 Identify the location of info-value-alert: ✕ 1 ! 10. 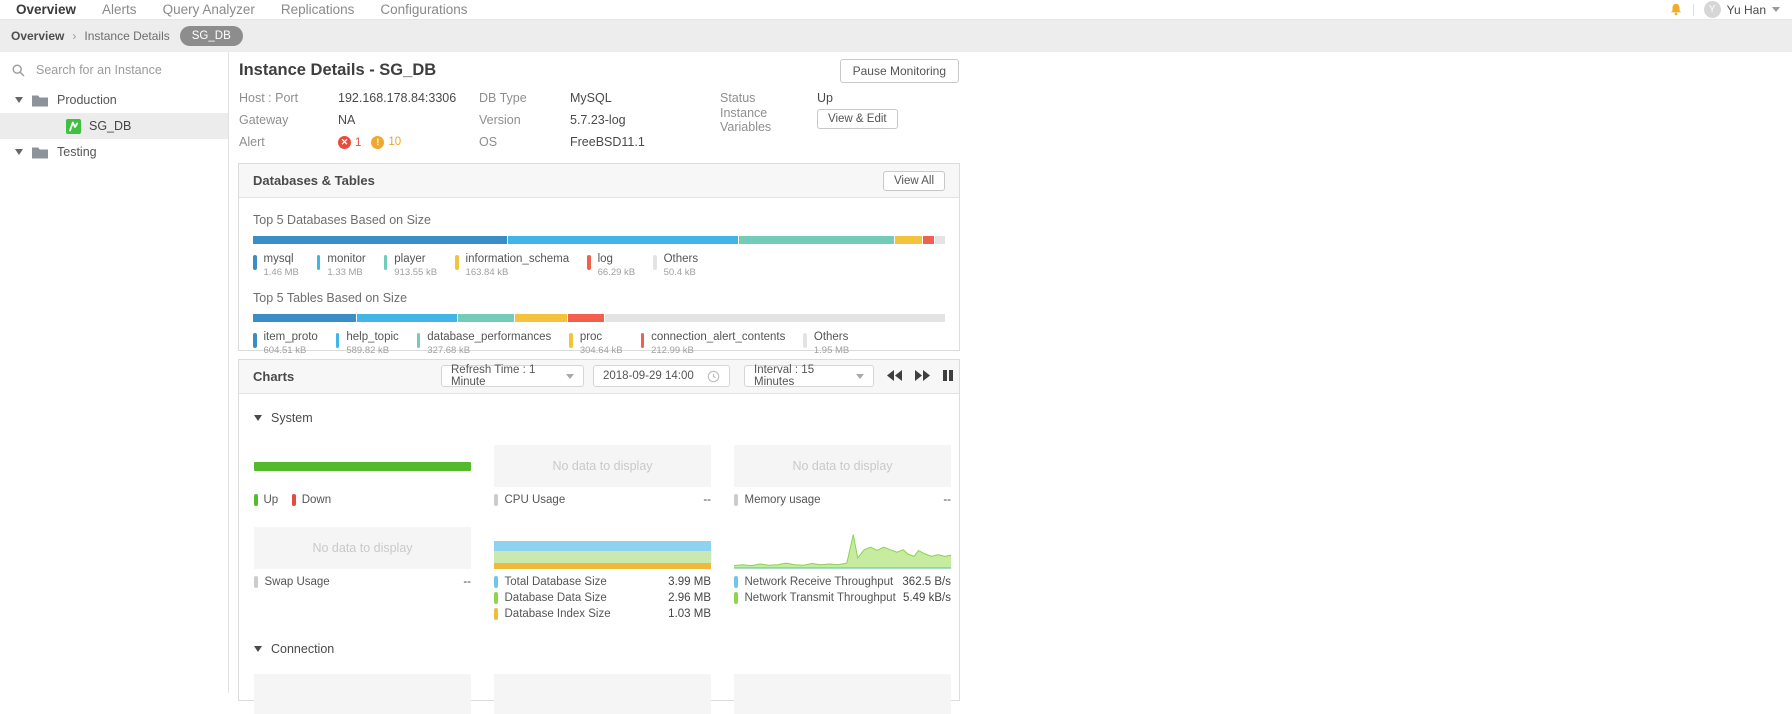
(408, 141).